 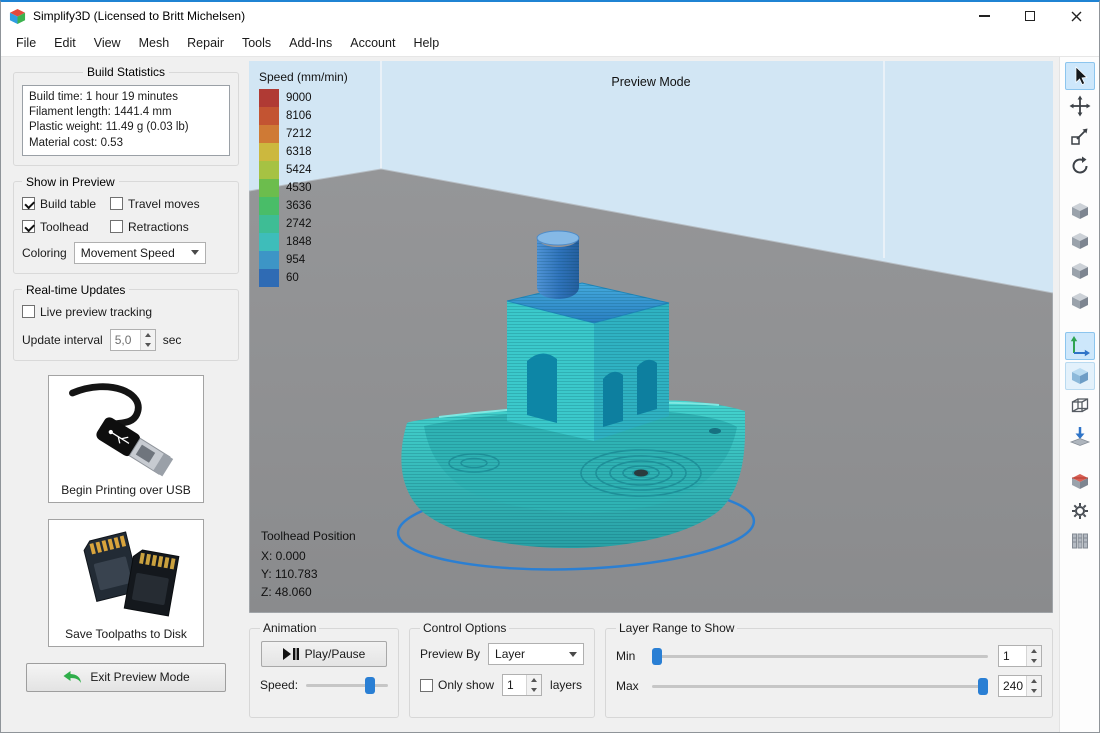 I want to click on view-cube-a, so click(x=1080, y=211).